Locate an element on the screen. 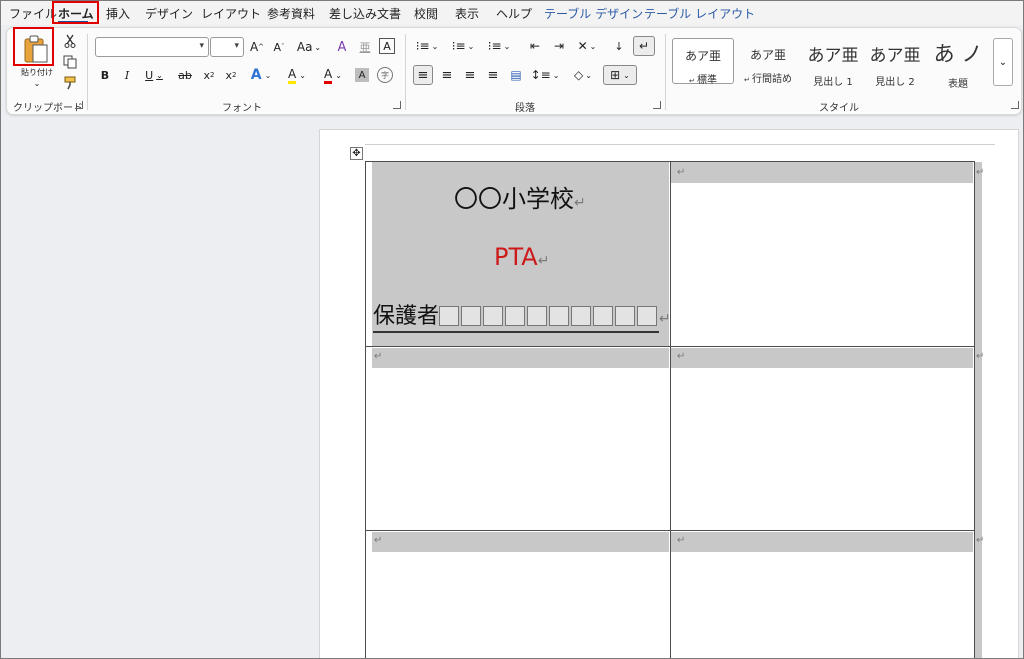 The image size is (1024, 659). clipboard-group-label: クリップボード is located at coordinates (48, 108).